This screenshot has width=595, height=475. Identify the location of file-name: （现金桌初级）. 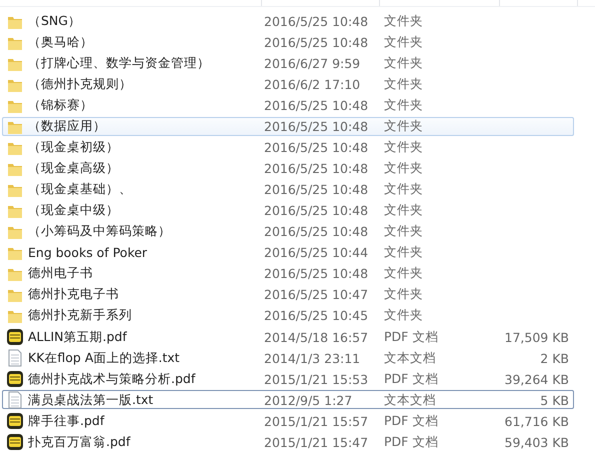
(73, 147).